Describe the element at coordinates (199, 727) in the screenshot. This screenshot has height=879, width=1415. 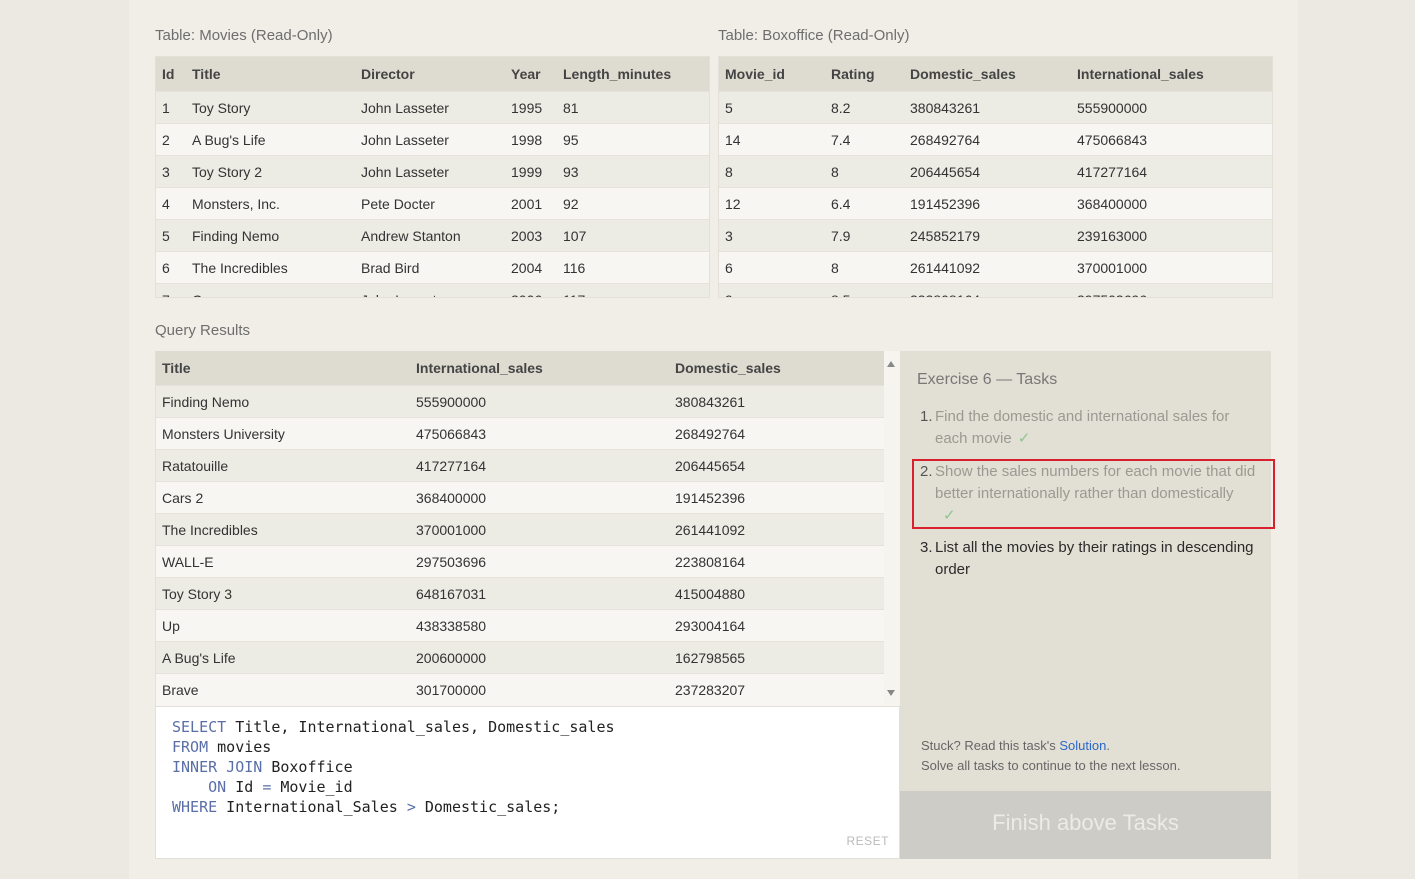
I see `sql-keyword: SELECT` at that location.